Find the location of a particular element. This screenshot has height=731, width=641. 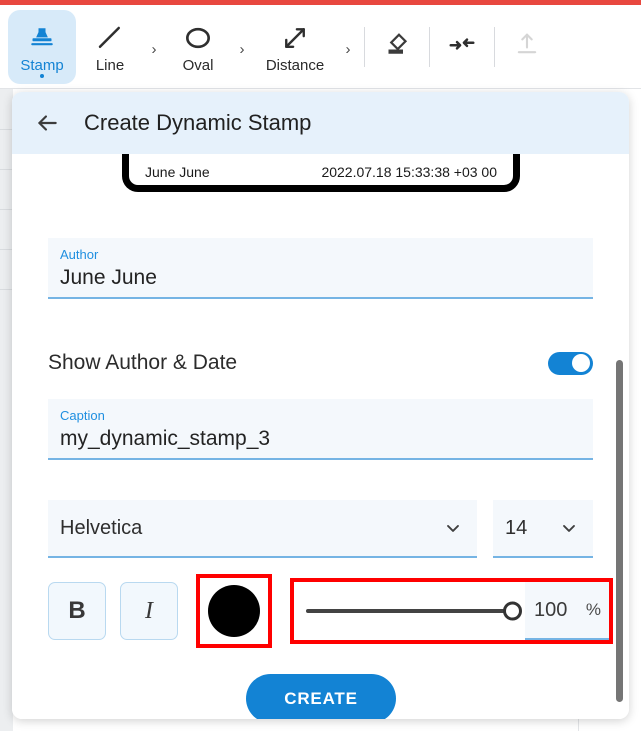

tool-stamp-active-dot is located at coordinates (42, 75).